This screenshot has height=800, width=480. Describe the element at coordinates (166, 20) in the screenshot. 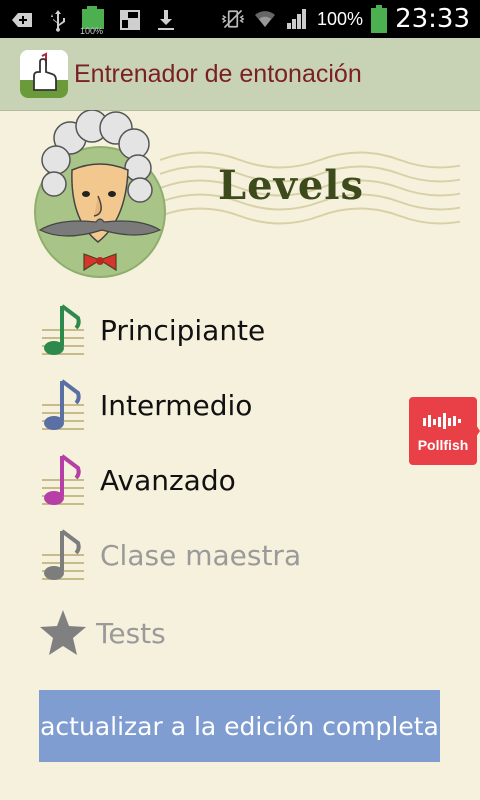

I see `download-icon` at that location.